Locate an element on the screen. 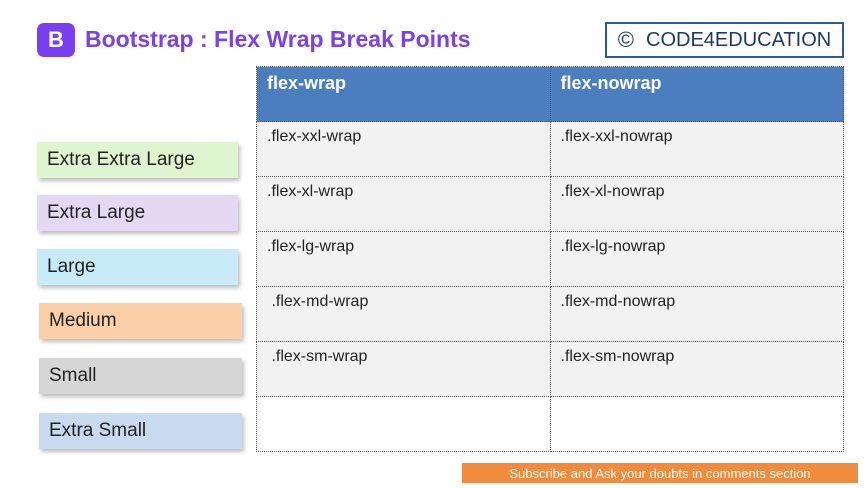 This screenshot has width=868, height=488. breakpoint-extra-small: Extra Small is located at coordinates (140, 431).